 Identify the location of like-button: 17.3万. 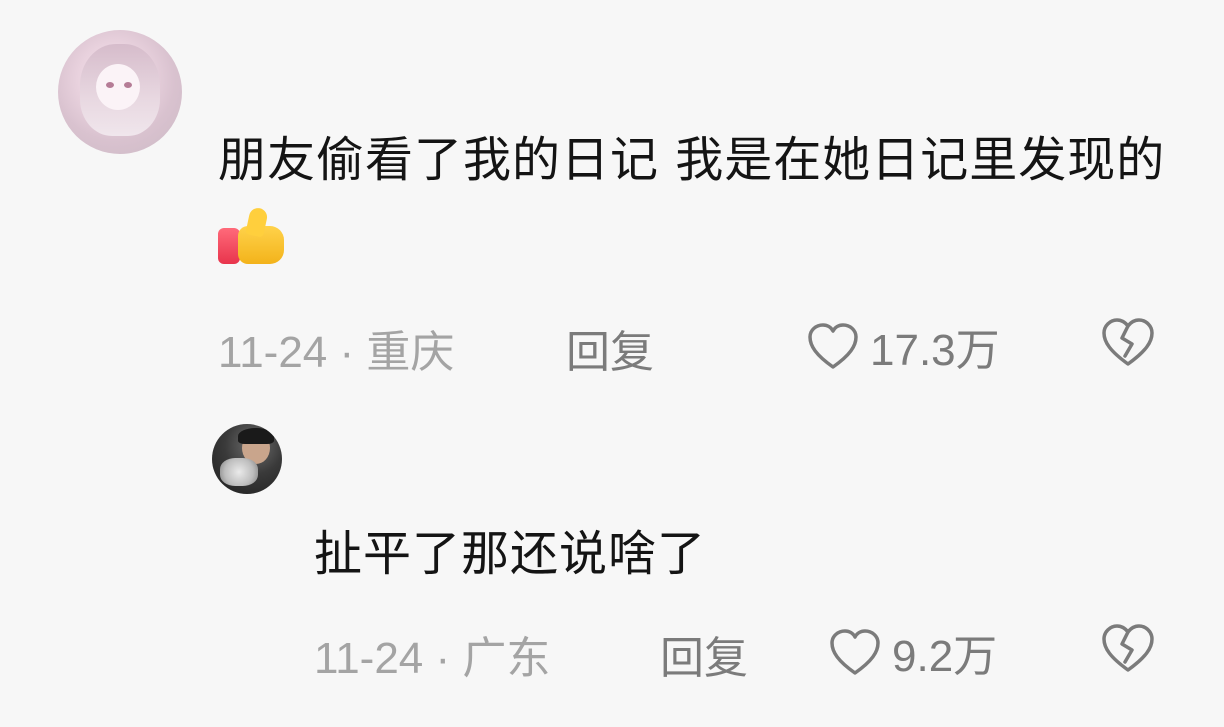
(903, 346).